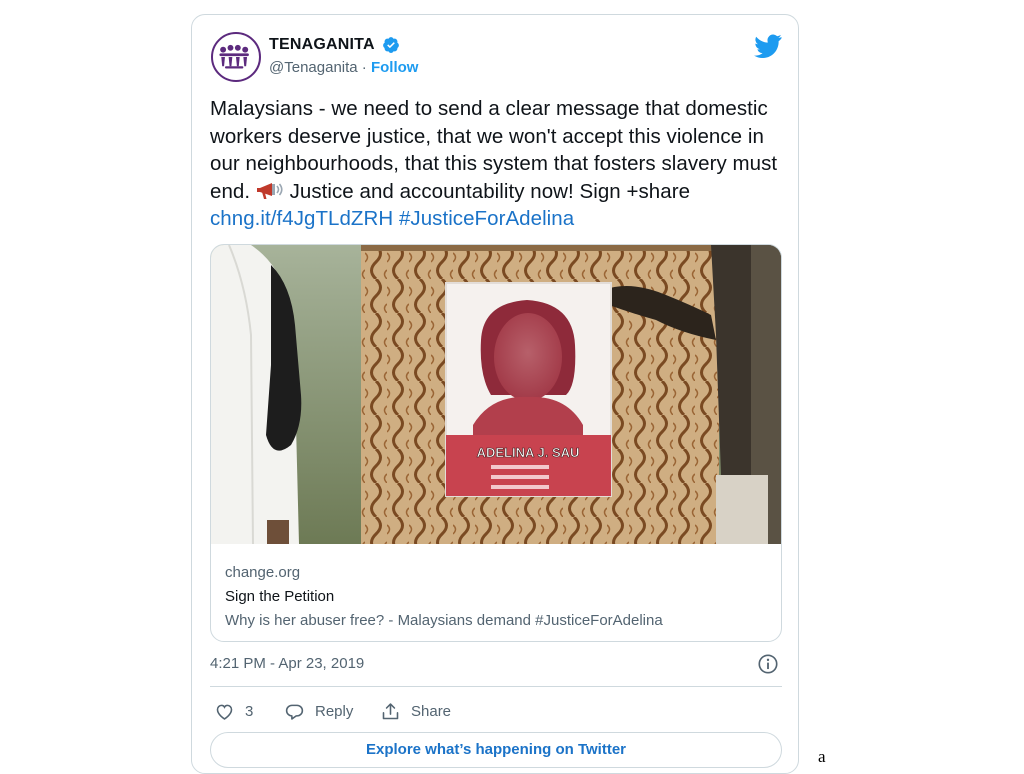  What do you see at coordinates (768, 664) in the screenshot?
I see `info-icon` at bounding box center [768, 664].